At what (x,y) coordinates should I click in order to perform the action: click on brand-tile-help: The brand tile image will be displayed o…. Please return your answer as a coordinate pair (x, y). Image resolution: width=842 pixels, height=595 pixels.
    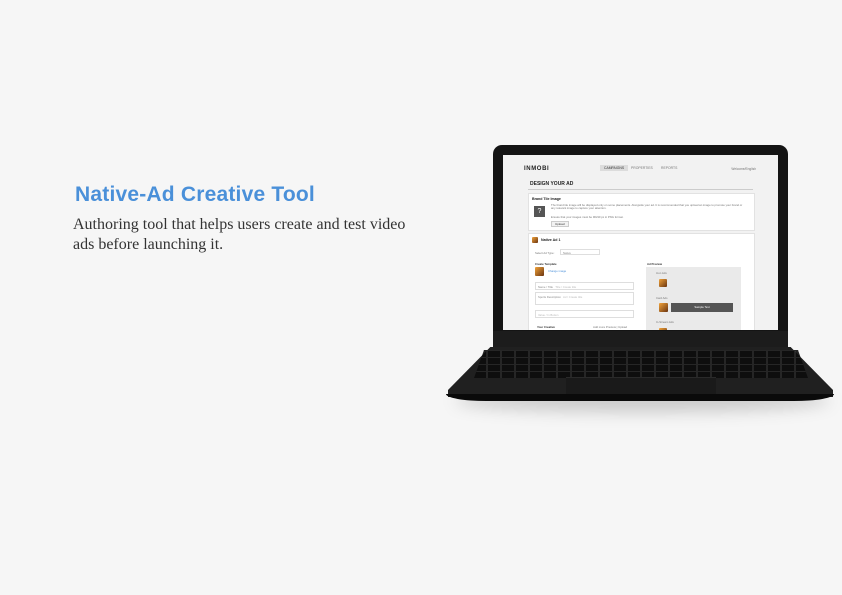
    Looking at the image, I should click on (647, 207).